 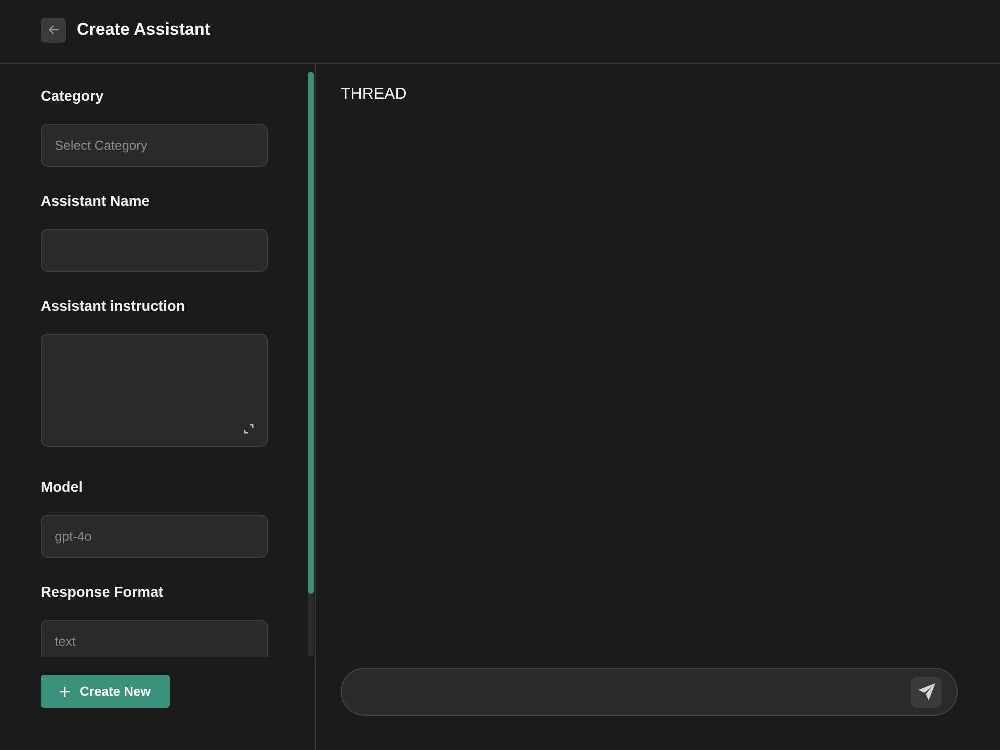 What do you see at coordinates (154, 390) in the screenshot?
I see `textarea-field` at bounding box center [154, 390].